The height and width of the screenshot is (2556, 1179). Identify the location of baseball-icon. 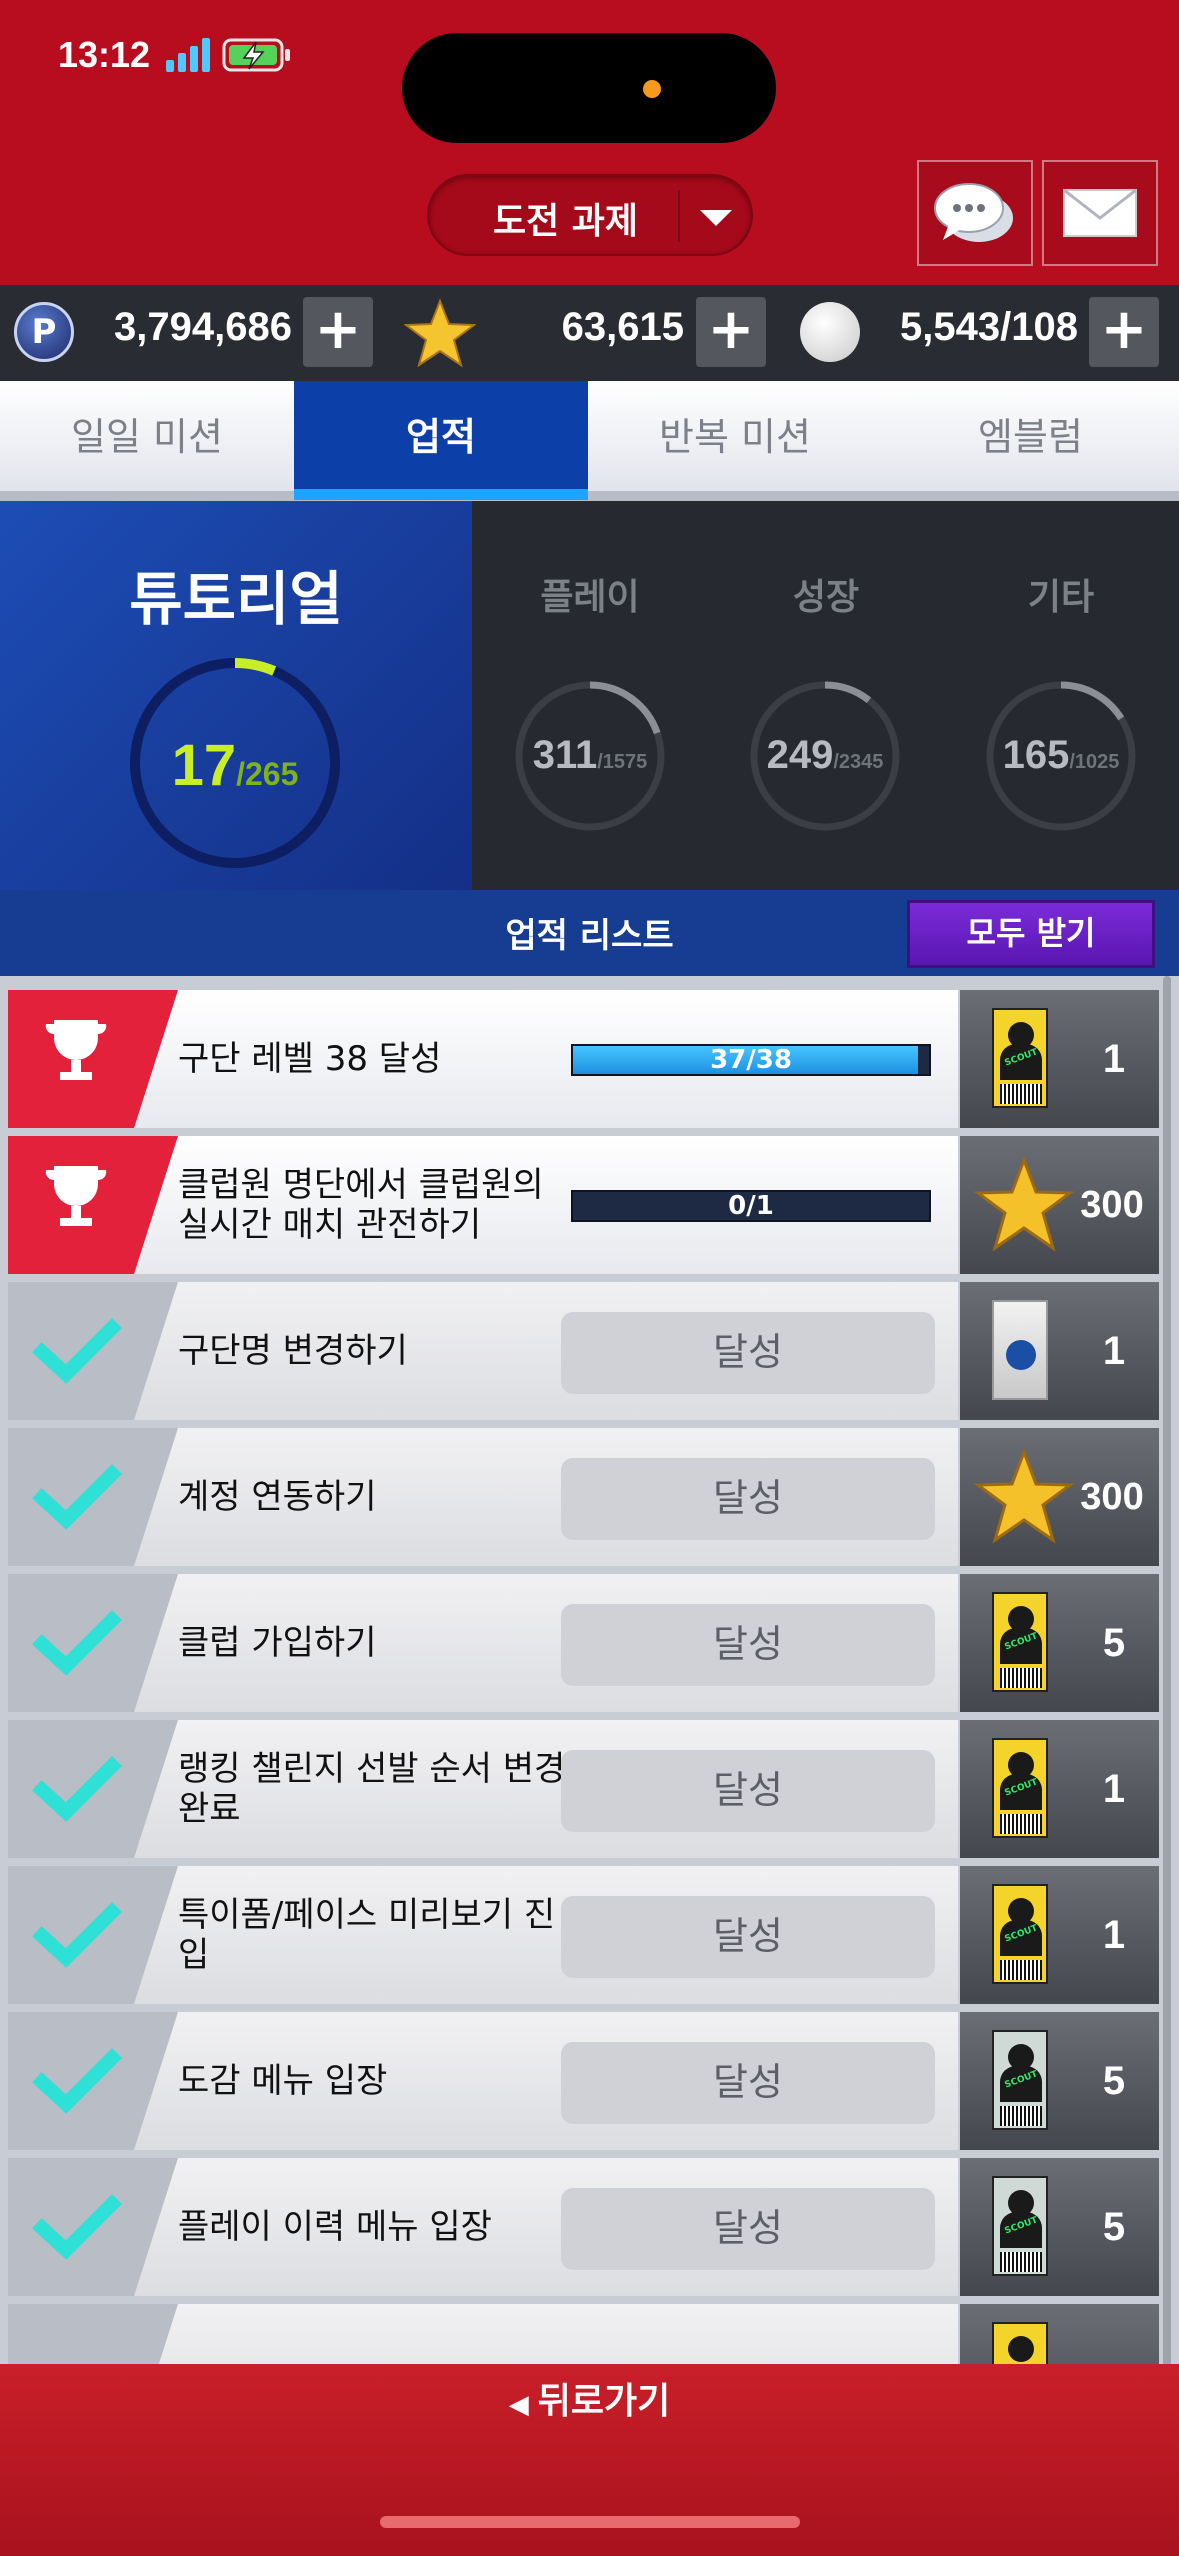
(830, 332).